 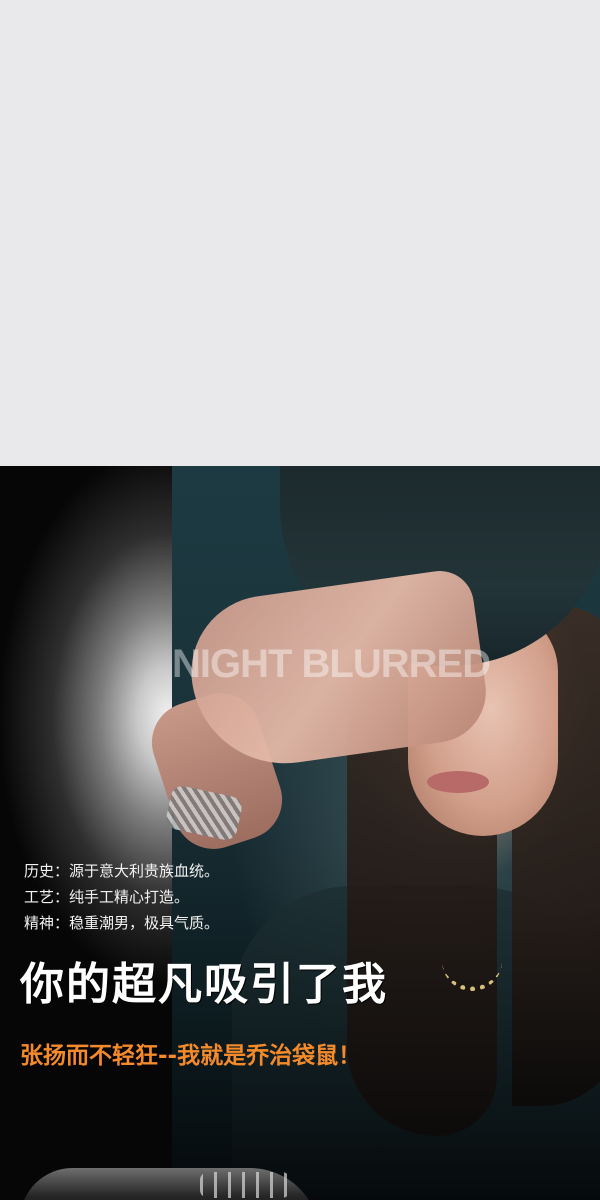 I want to click on photo-lips, so click(x=458, y=782).